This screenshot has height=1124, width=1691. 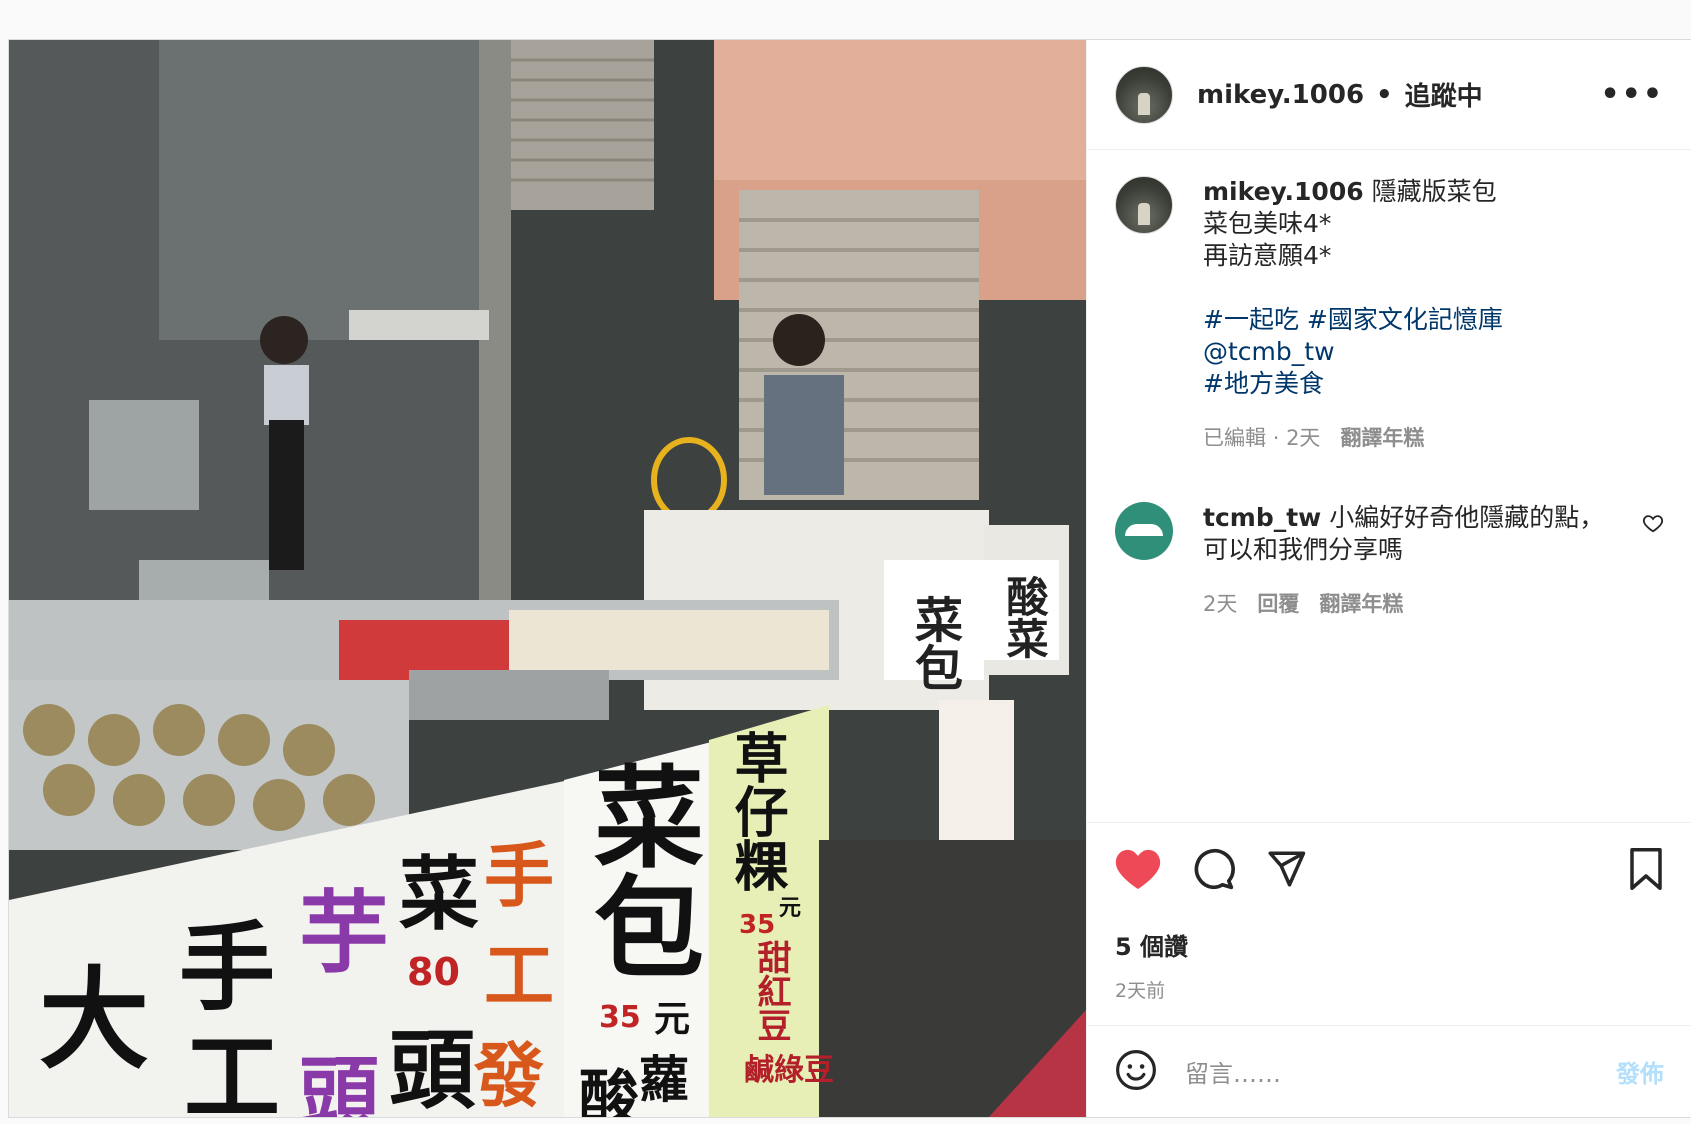 I want to click on sign-red-2: 鹹綠豆, so click(x=789, y=1070).